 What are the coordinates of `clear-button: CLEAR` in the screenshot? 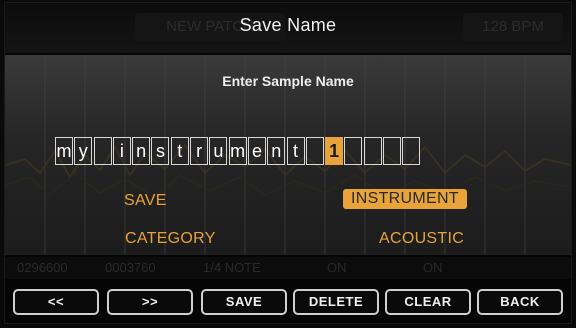 It's located at (428, 302).